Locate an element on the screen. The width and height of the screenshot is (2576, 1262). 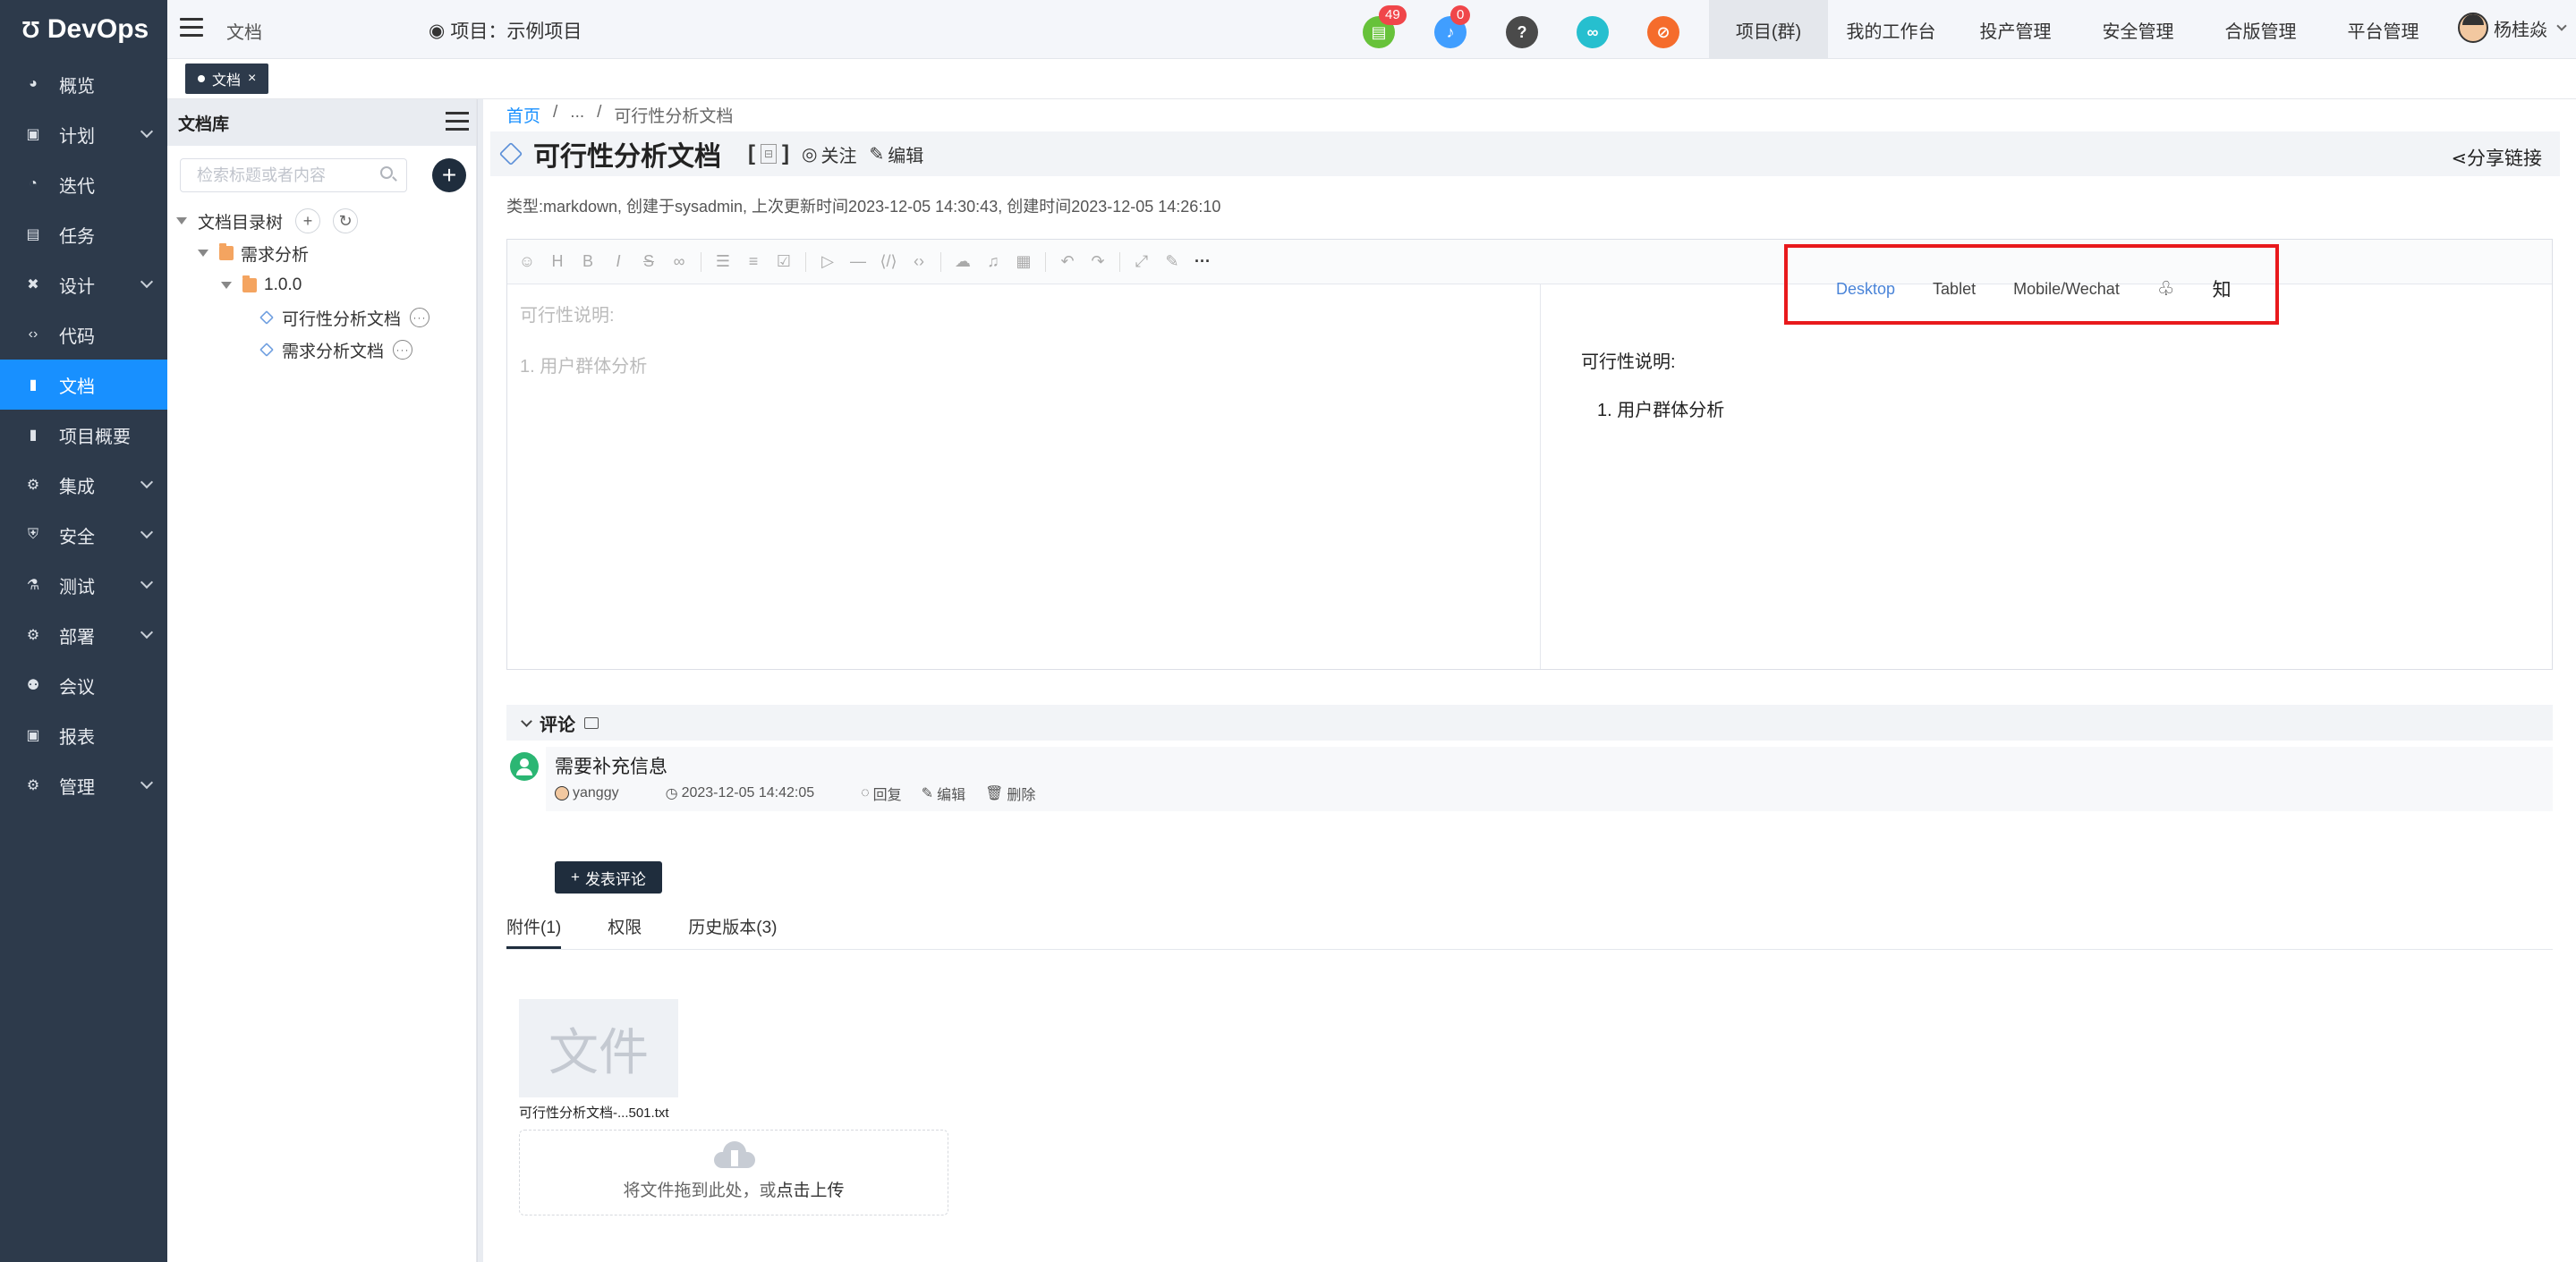
topnav-project-group: 项目(群) is located at coordinates (1768, 29).